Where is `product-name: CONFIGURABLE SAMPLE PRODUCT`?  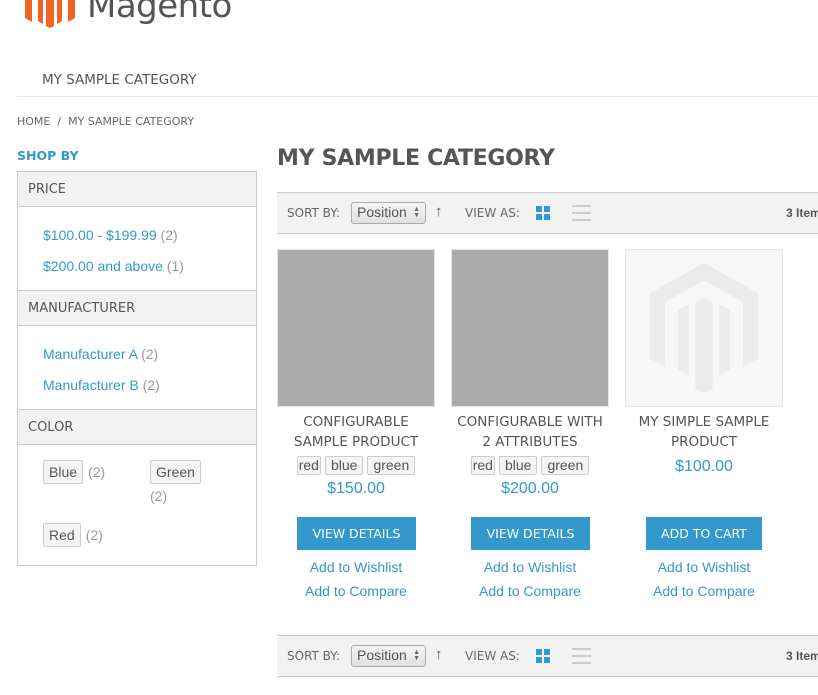
product-name: CONFIGURABLE SAMPLE PRODUCT is located at coordinates (356, 432).